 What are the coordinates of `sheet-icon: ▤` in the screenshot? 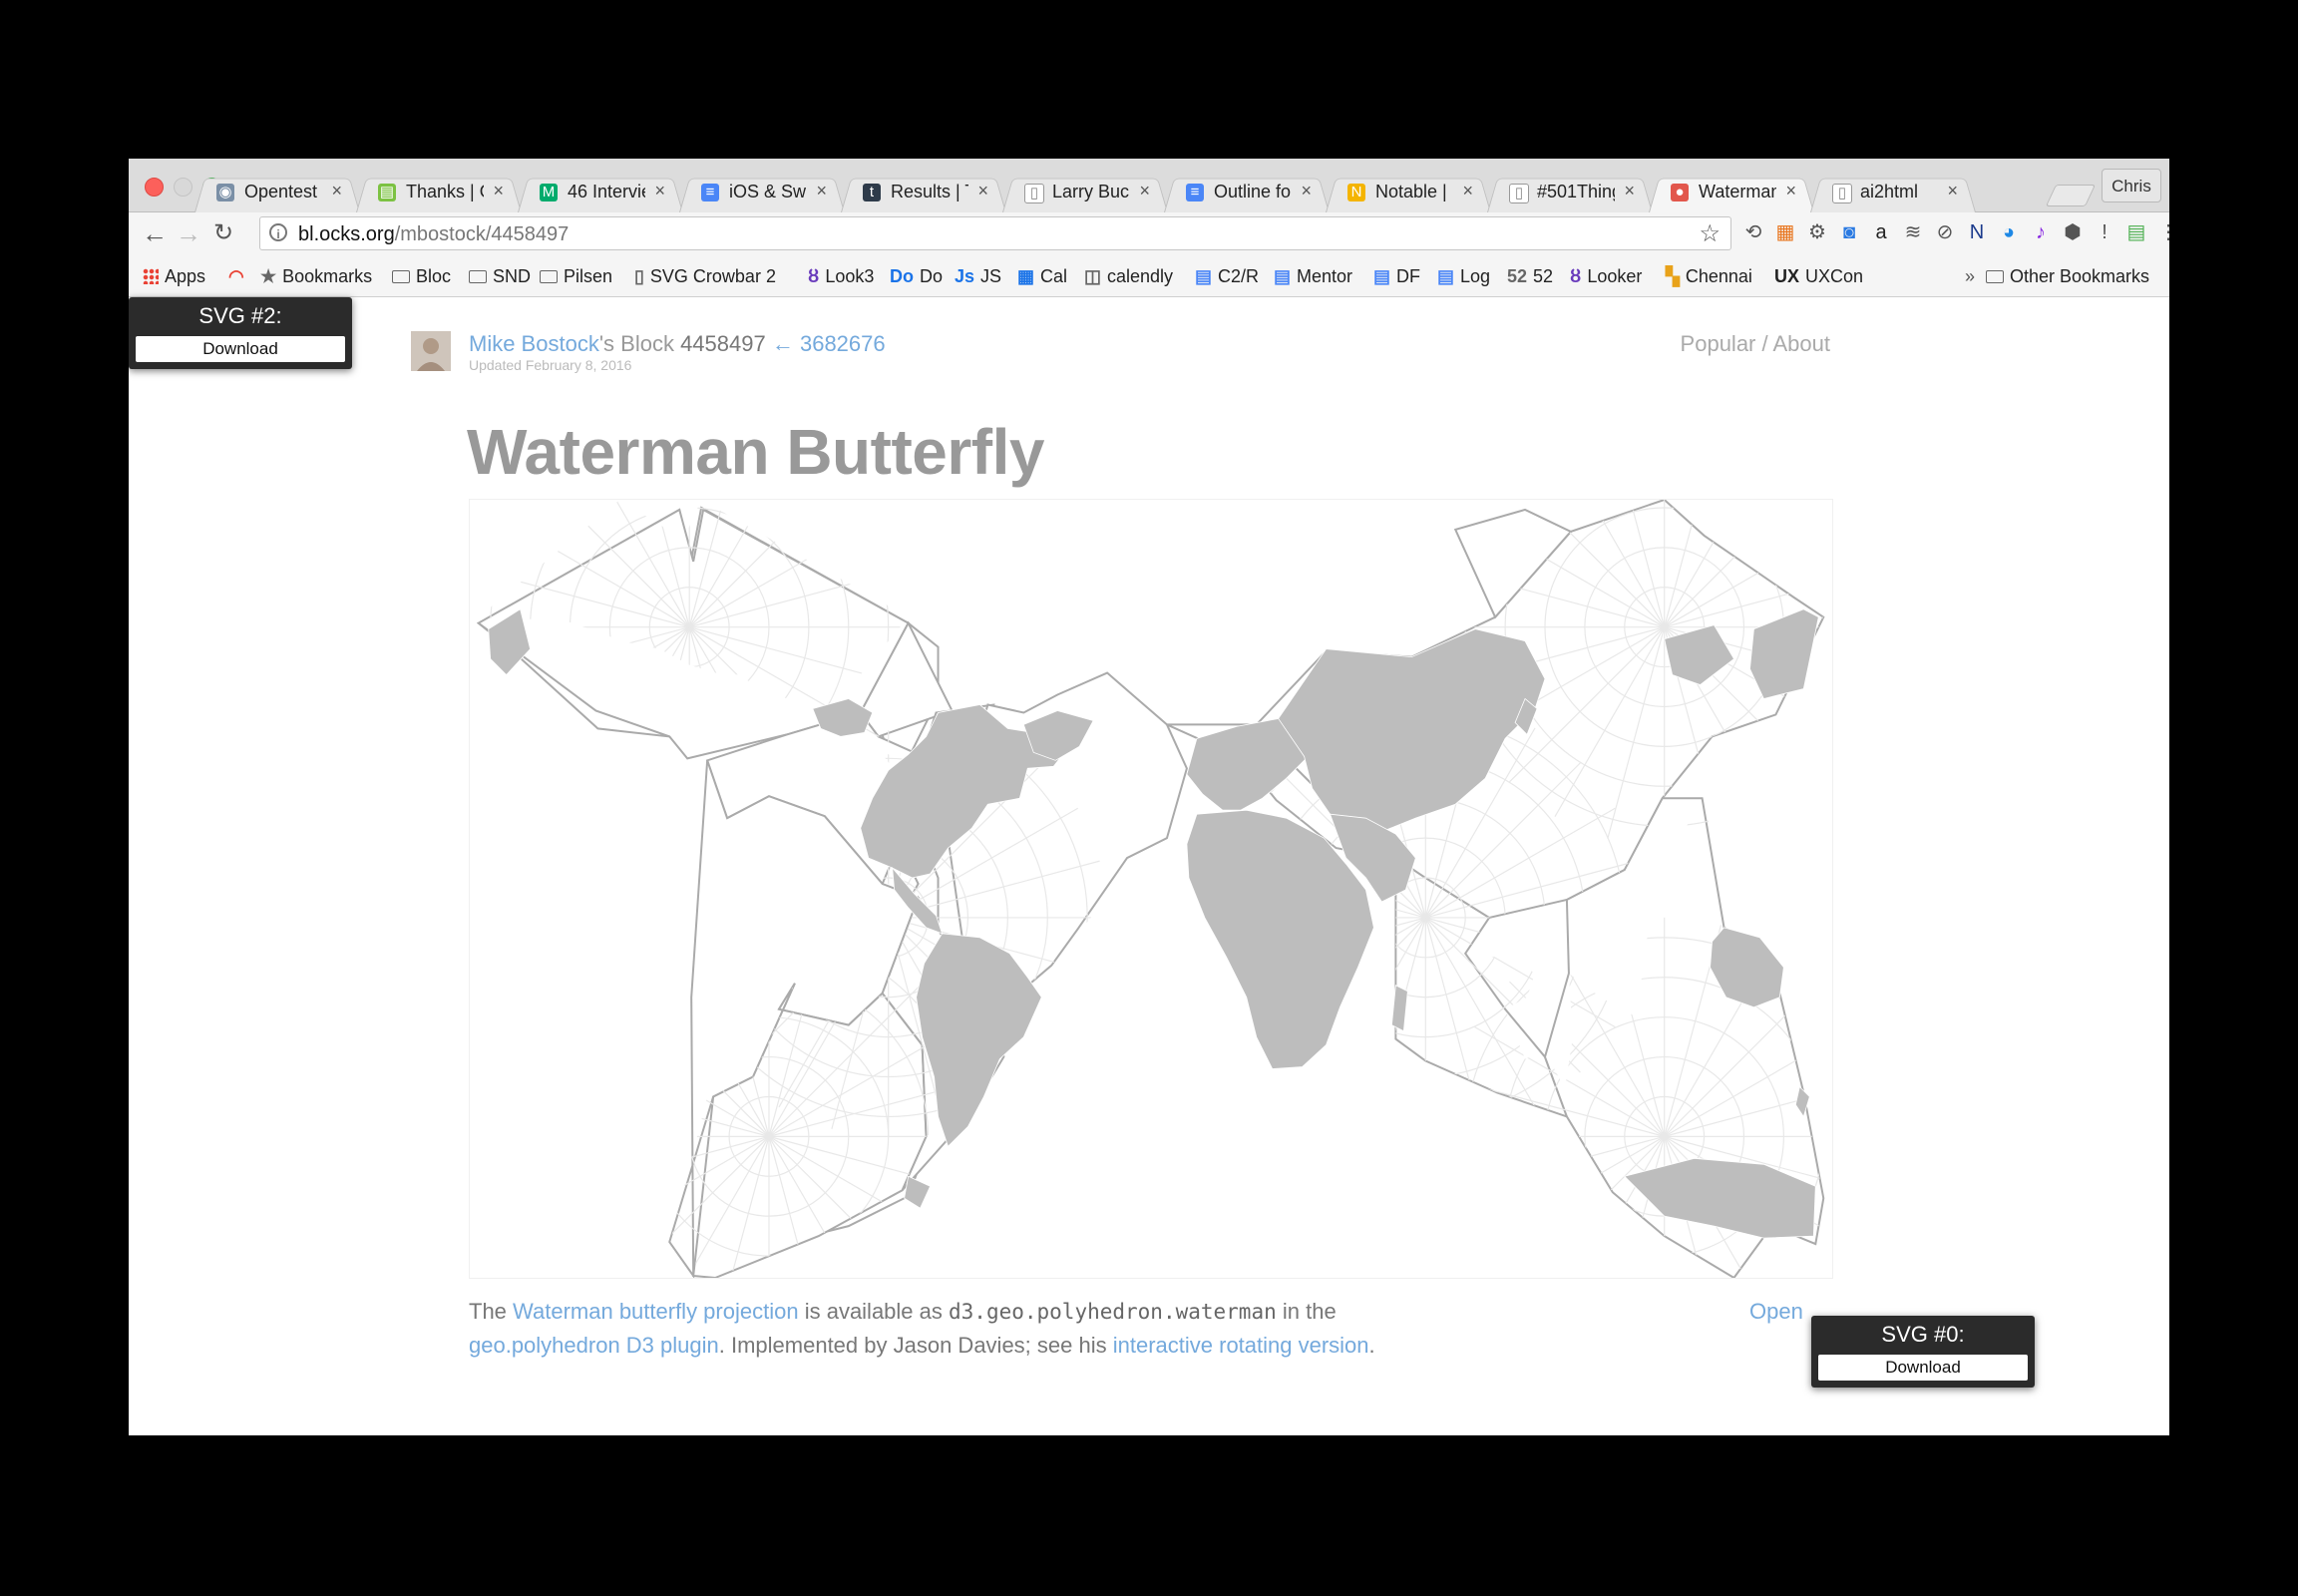 It's located at (2136, 232).